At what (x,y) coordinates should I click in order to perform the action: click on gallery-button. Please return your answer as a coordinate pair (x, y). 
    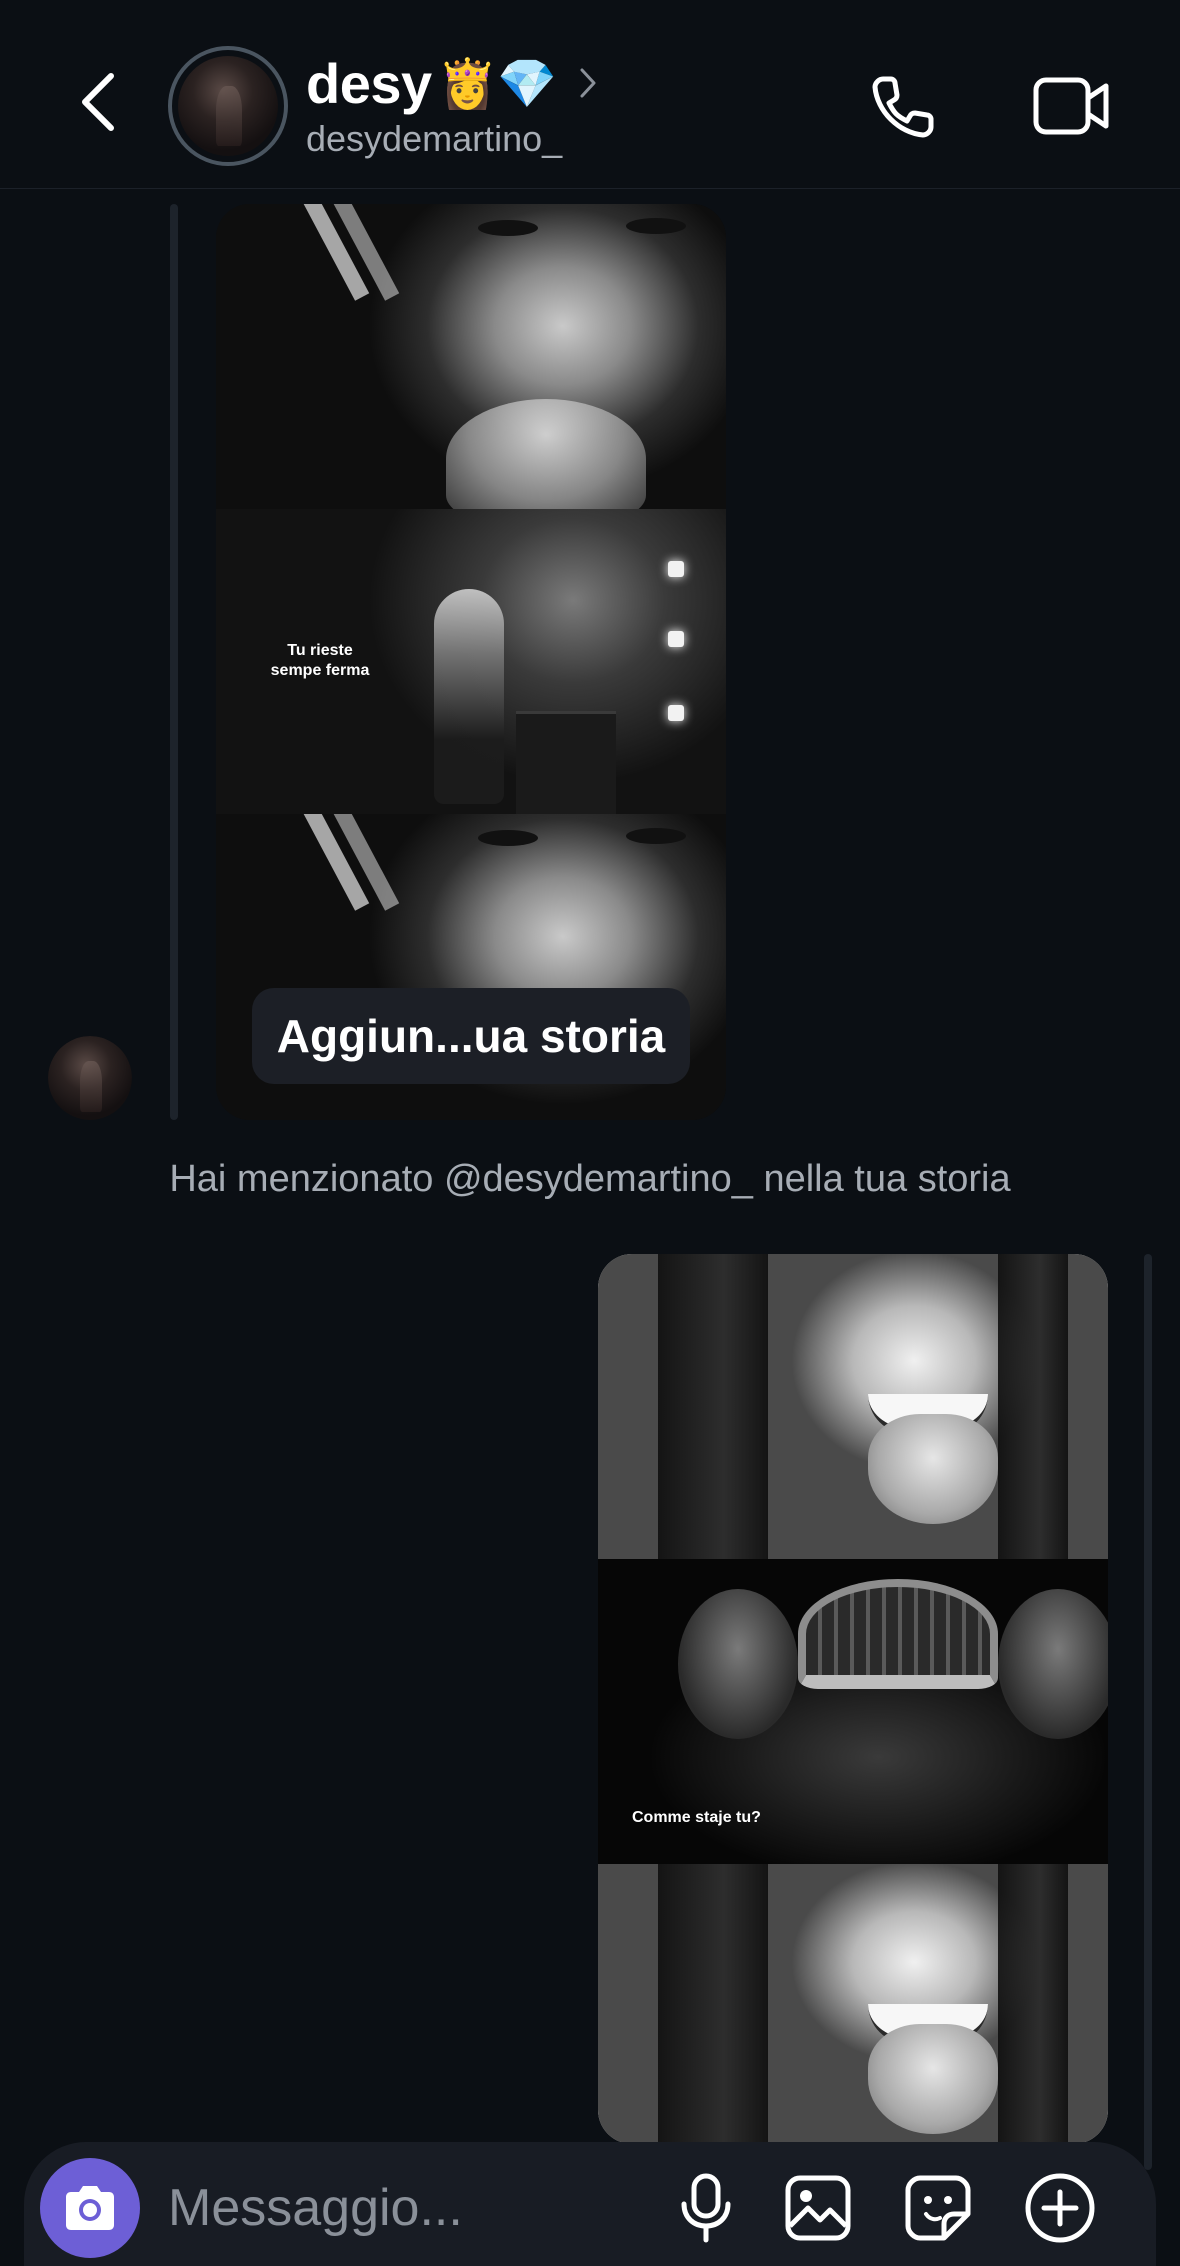
    Looking at the image, I should click on (818, 2208).